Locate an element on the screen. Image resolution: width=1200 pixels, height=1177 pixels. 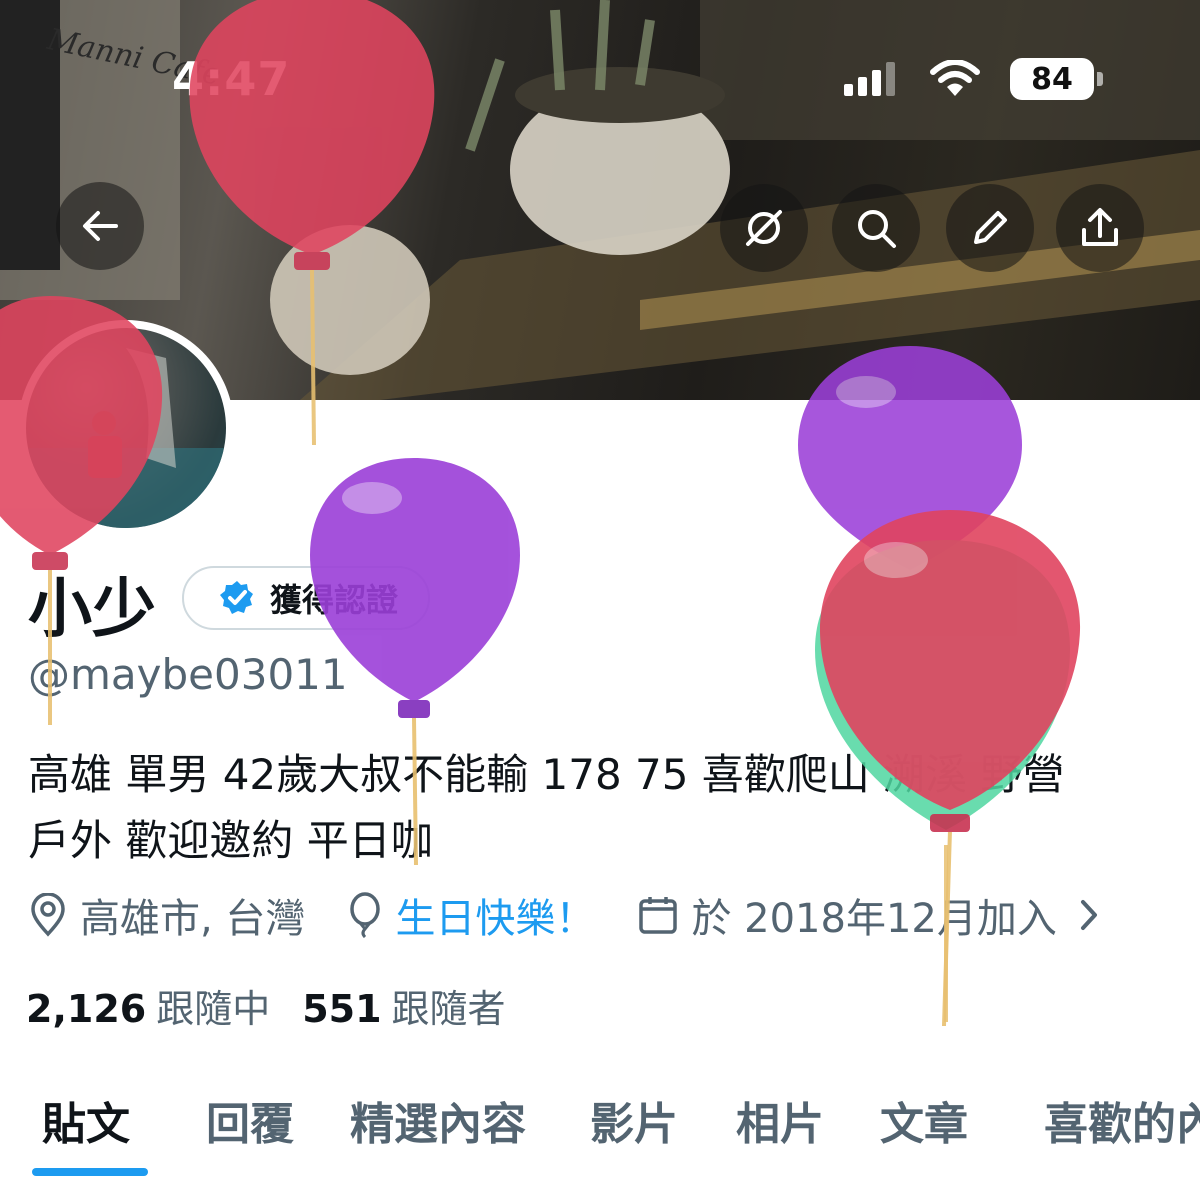
search-button is located at coordinates (876, 228).